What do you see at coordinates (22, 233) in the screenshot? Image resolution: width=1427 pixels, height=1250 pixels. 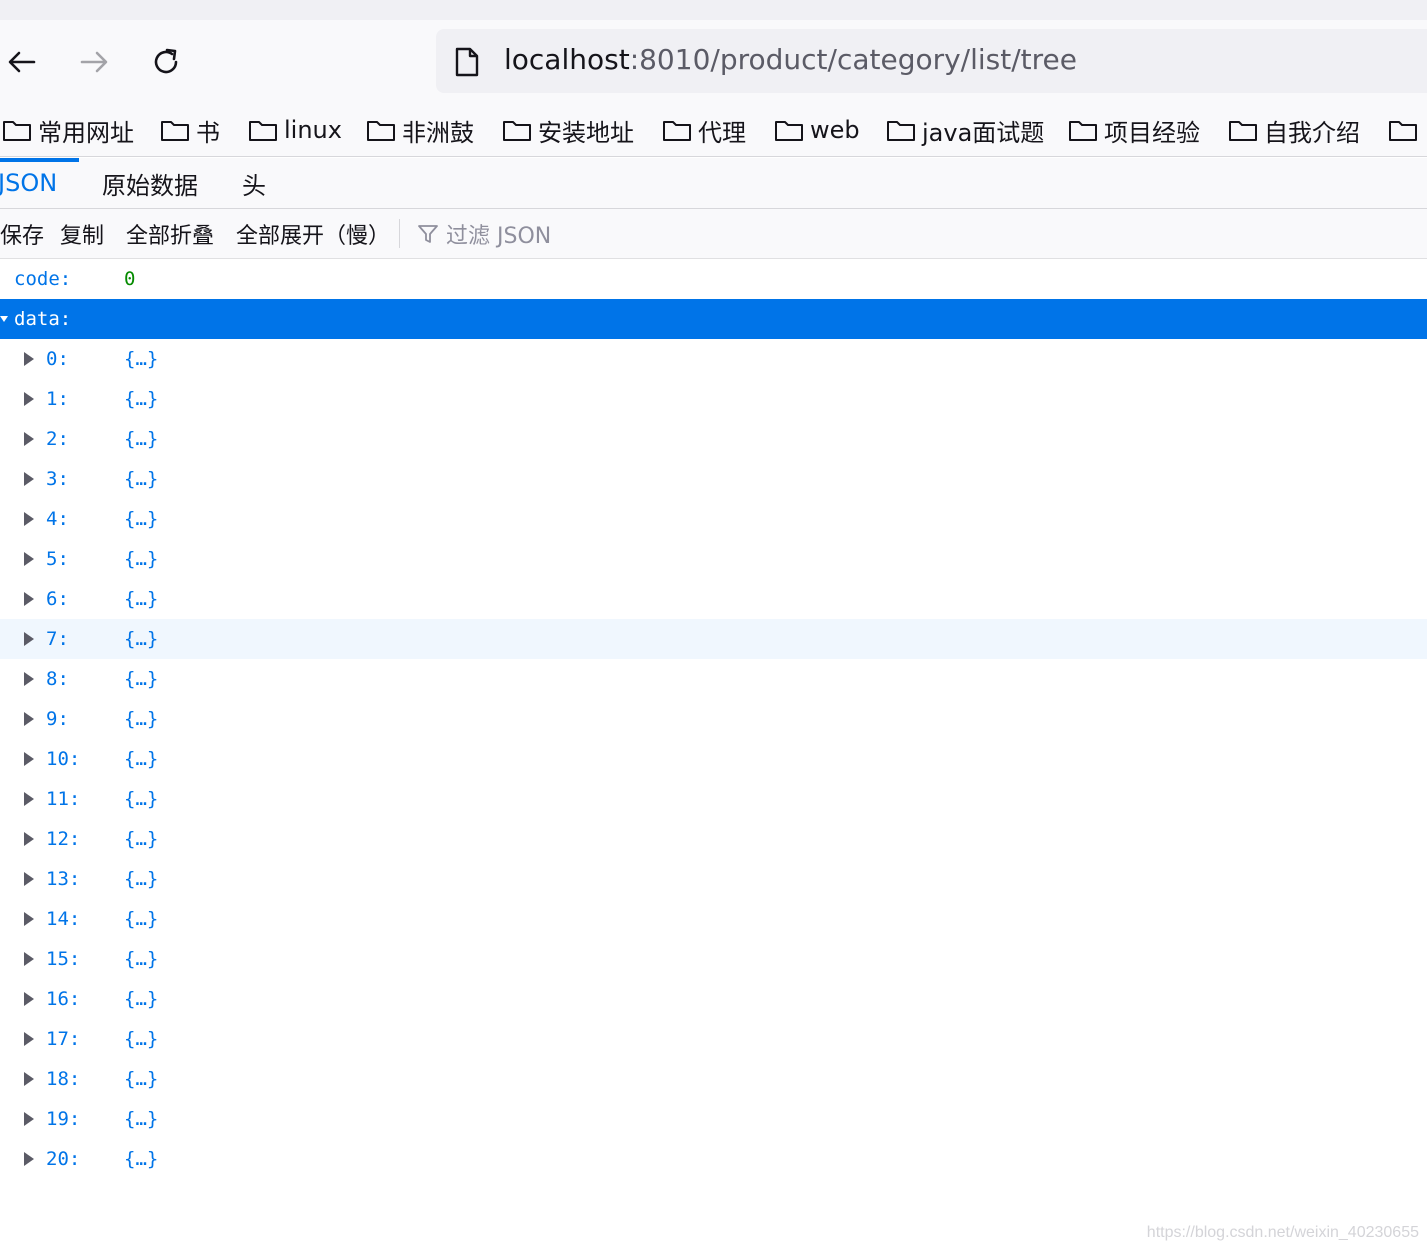 I see `save-button: 保存` at bounding box center [22, 233].